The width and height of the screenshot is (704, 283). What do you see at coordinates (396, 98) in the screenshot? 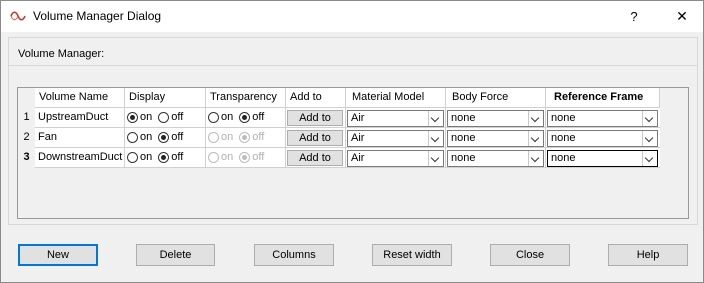
I see `header-material-model: Material Model` at bounding box center [396, 98].